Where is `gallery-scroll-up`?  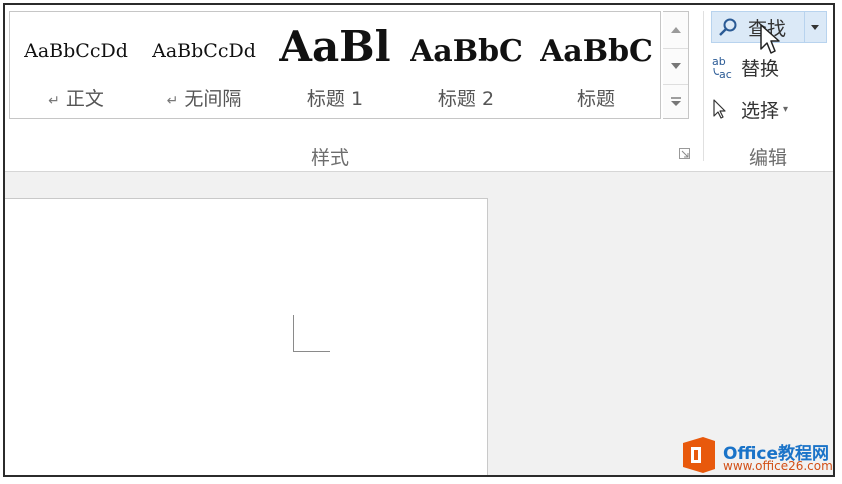
gallery-scroll-up is located at coordinates (675, 29).